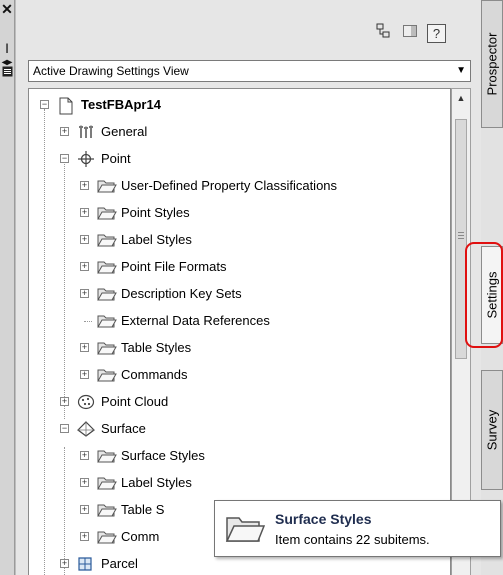  Describe the element at coordinates (461, 98) in the screenshot. I see `scroll-up-arrow-icon: ▲` at that location.